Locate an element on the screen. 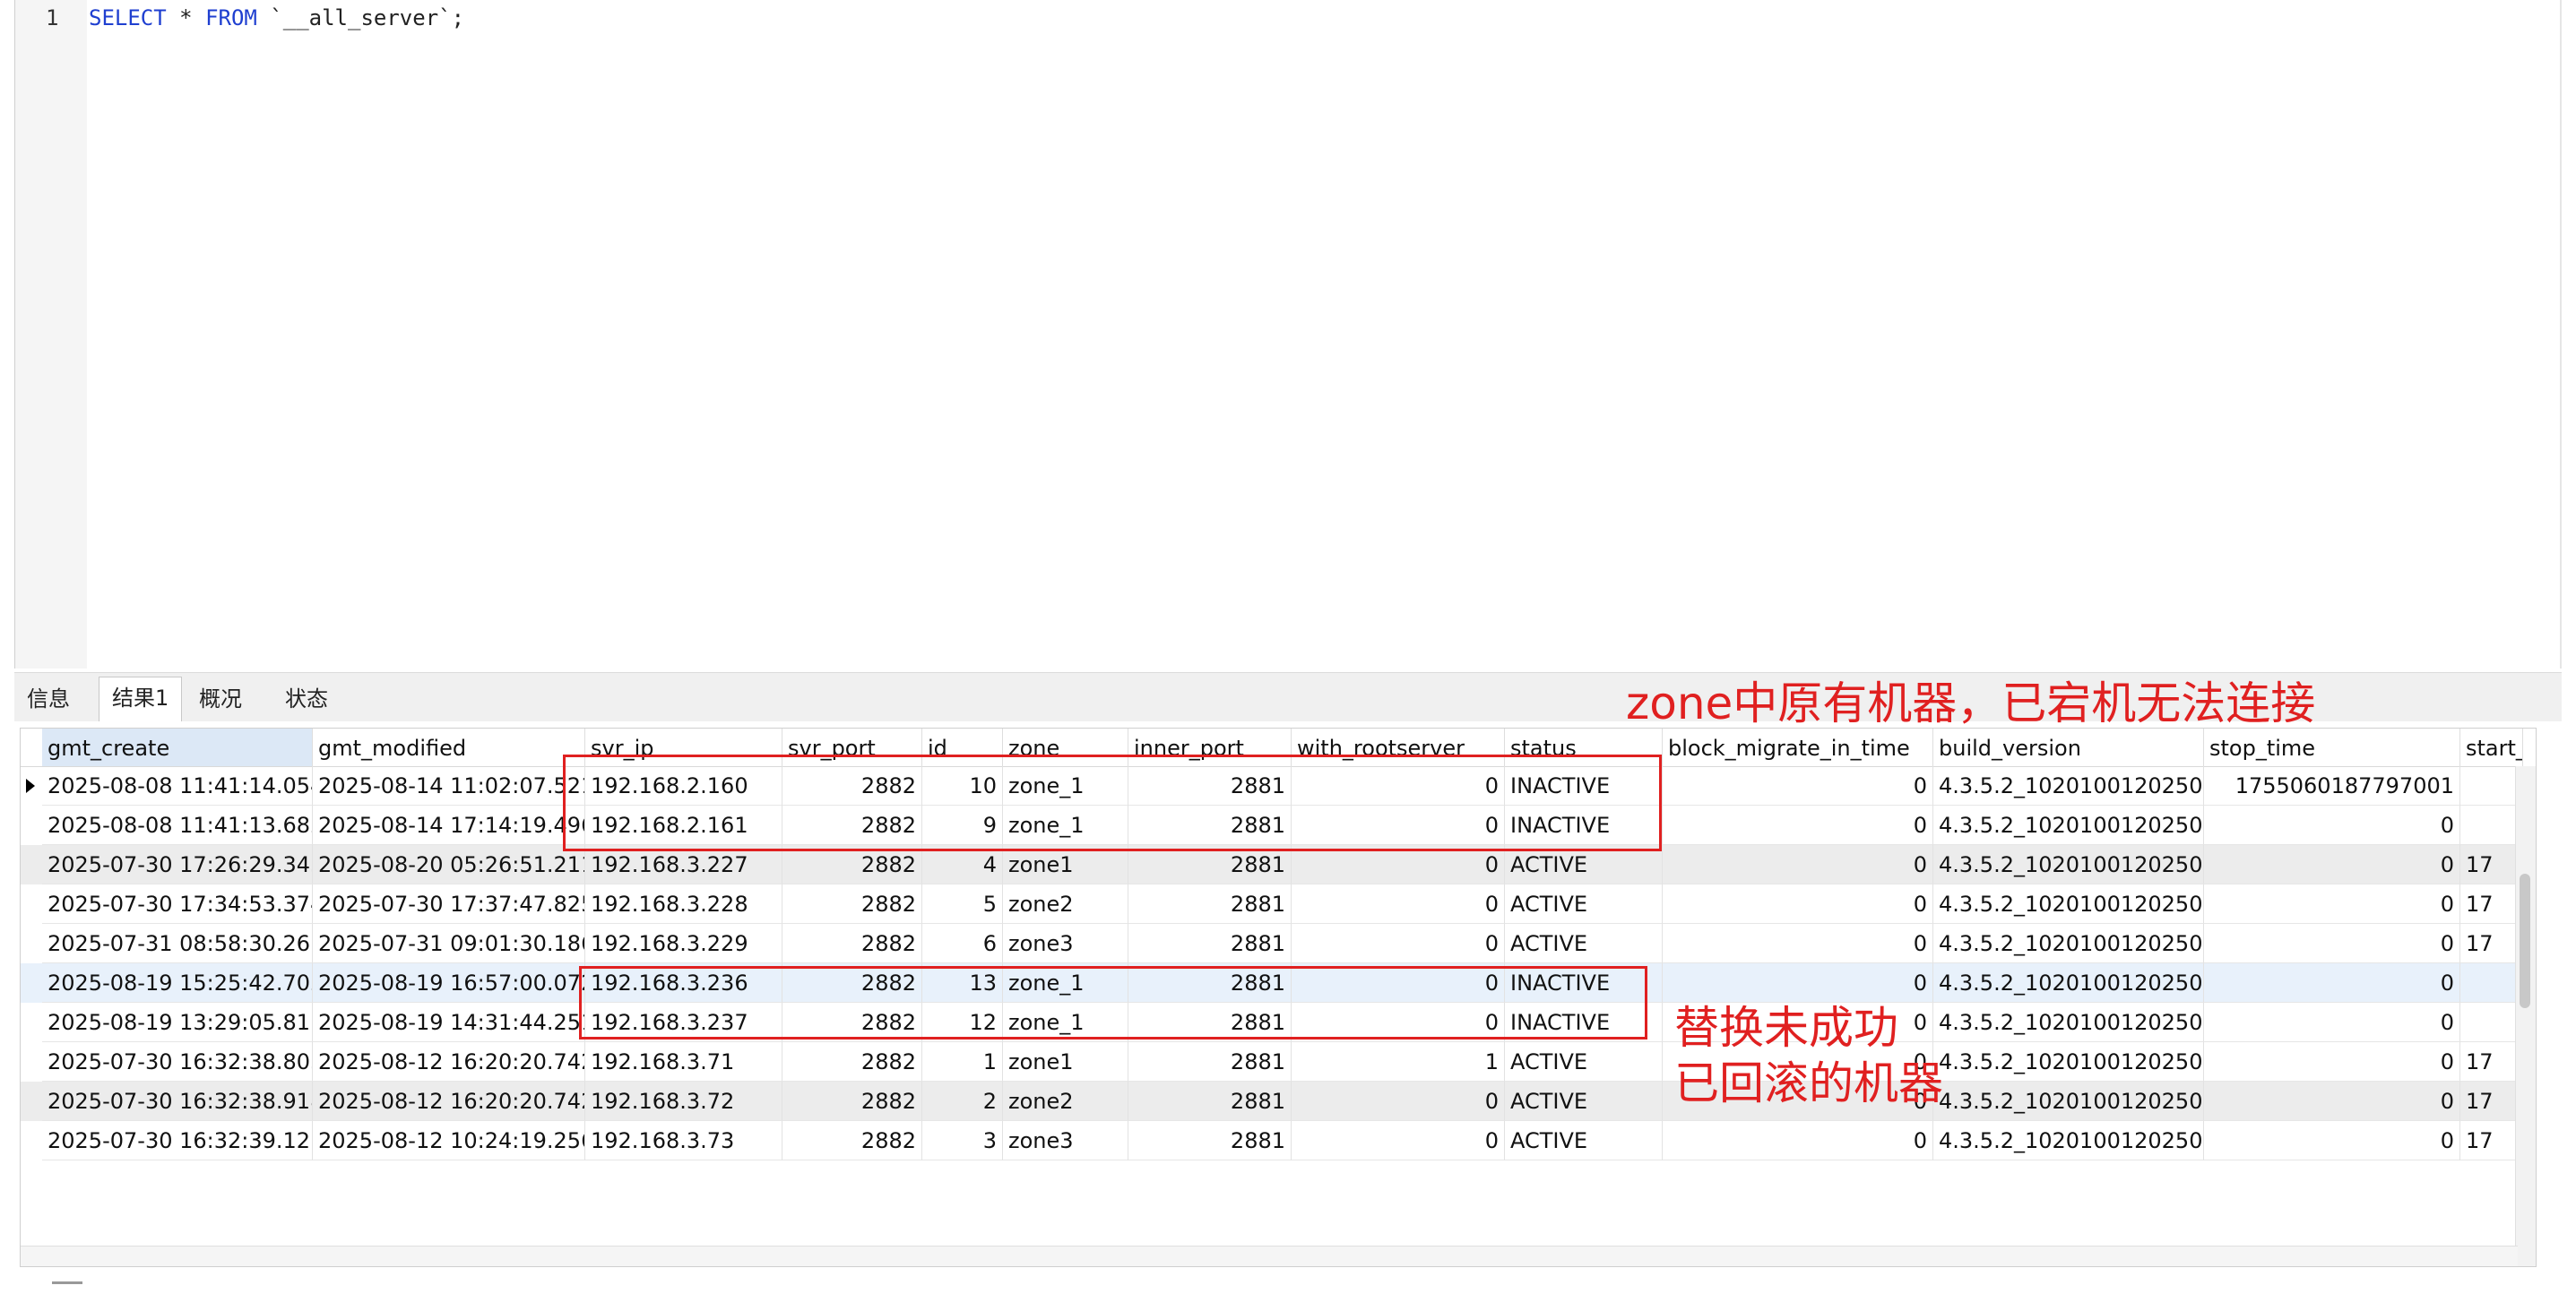 This screenshot has height=1294, width=2576. cell-id: 3 is located at coordinates (962, 1141).